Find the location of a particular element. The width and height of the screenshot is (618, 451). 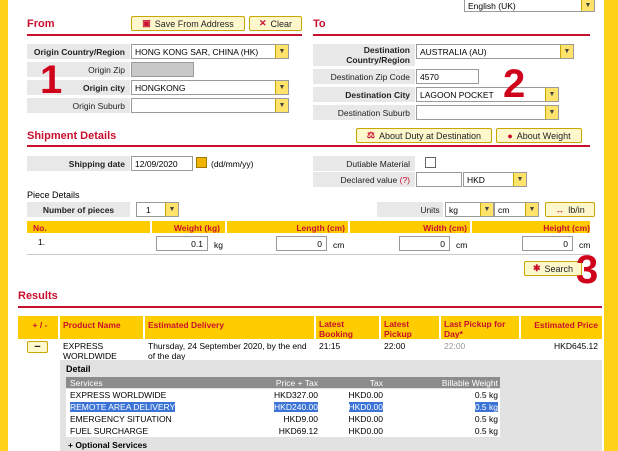

origin-city-select: HONGKONG ▼ is located at coordinates (210, 87).